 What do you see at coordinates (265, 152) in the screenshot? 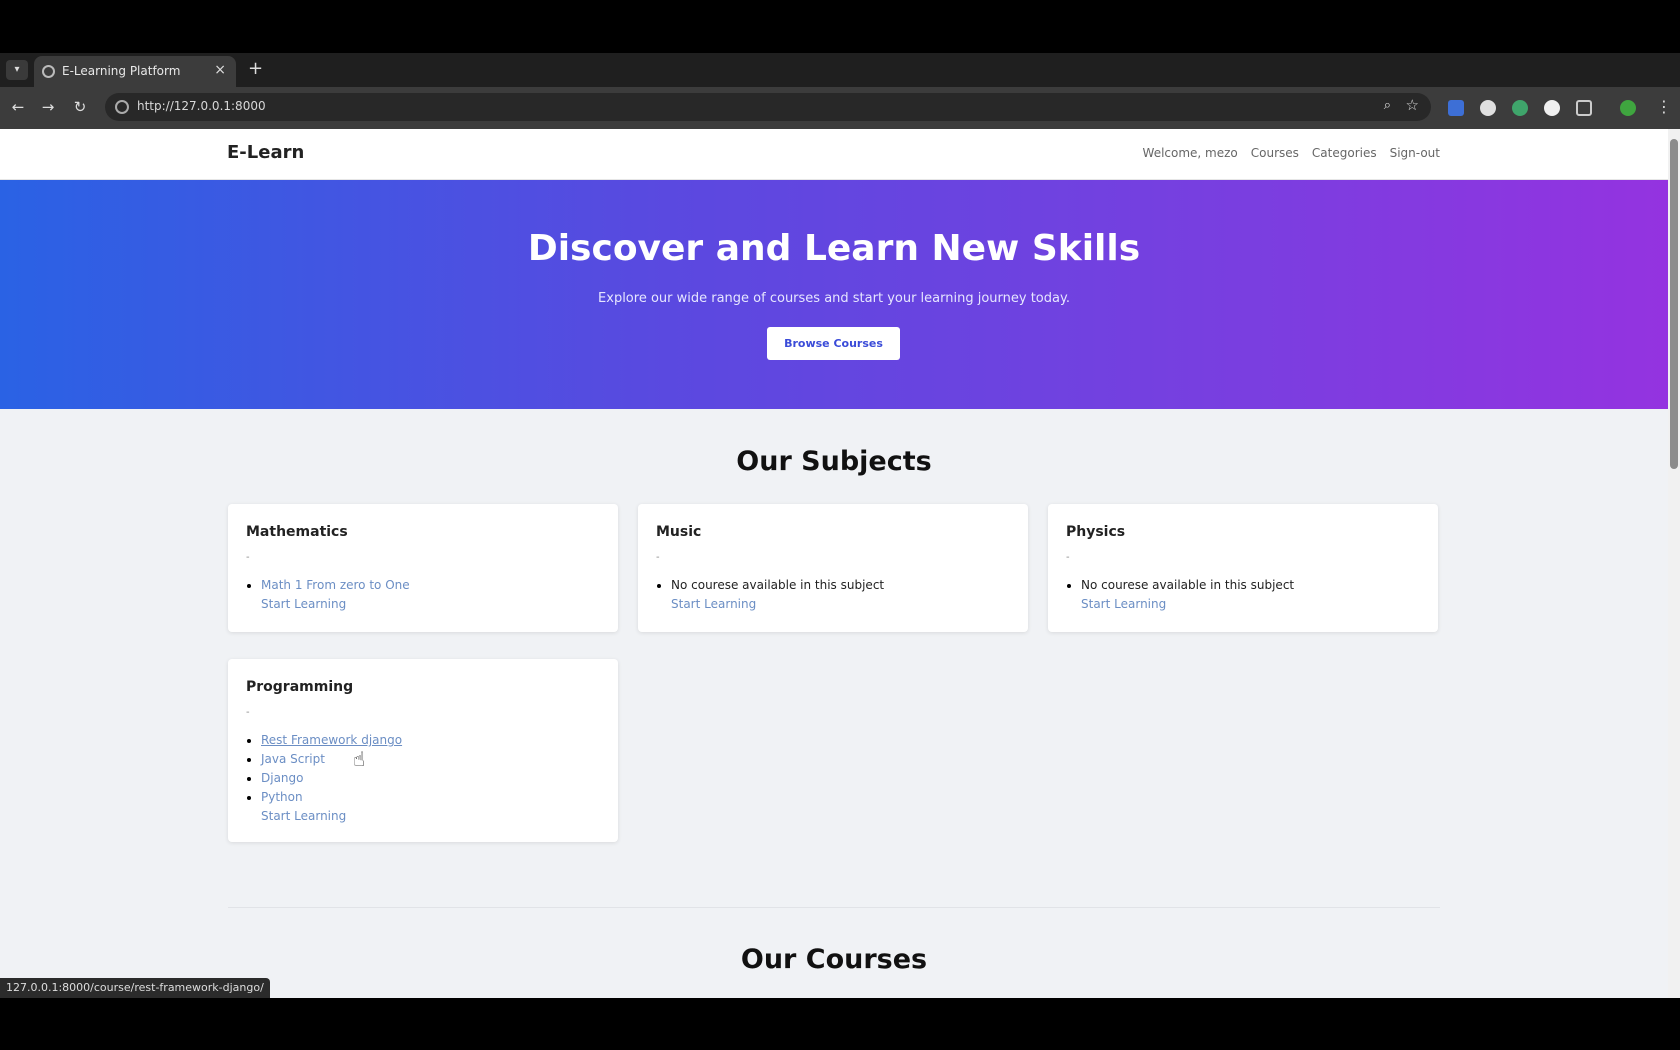
I see `site-brand: E-Learn` at bounding box center [265, 152].